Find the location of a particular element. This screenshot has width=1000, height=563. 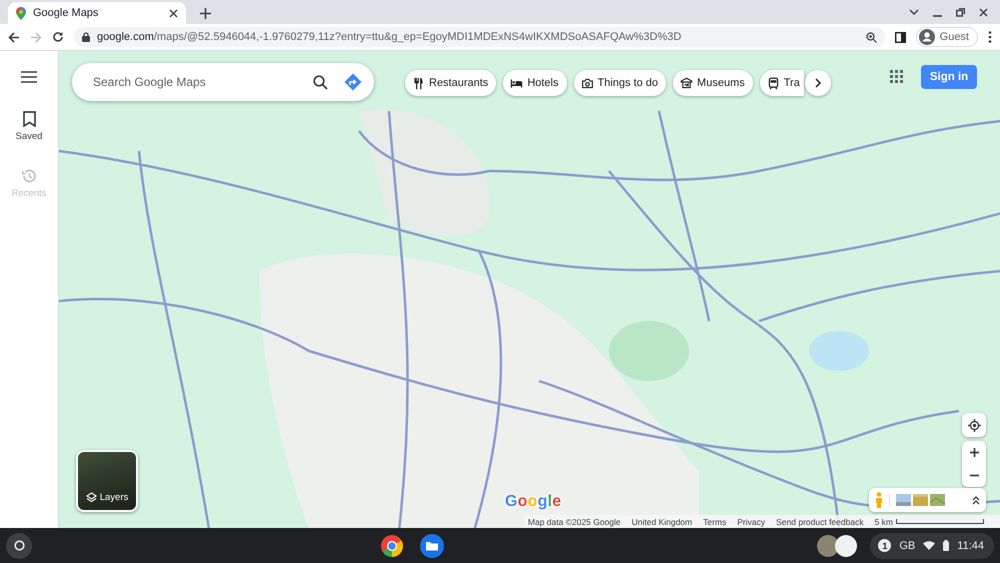

map-pin-icon is located at coordinates (21, 13).